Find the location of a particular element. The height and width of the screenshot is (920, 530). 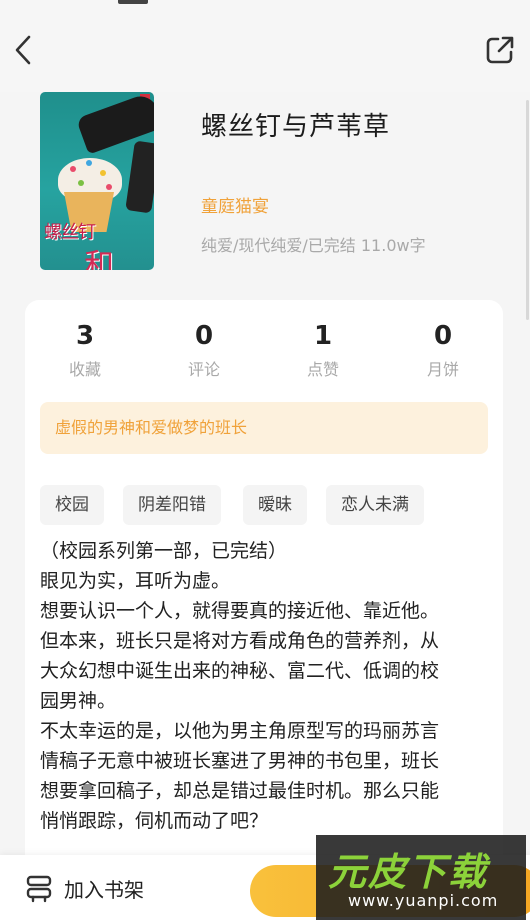

stat-favorites: 3 收藏 is located at coordinates (85, 350).